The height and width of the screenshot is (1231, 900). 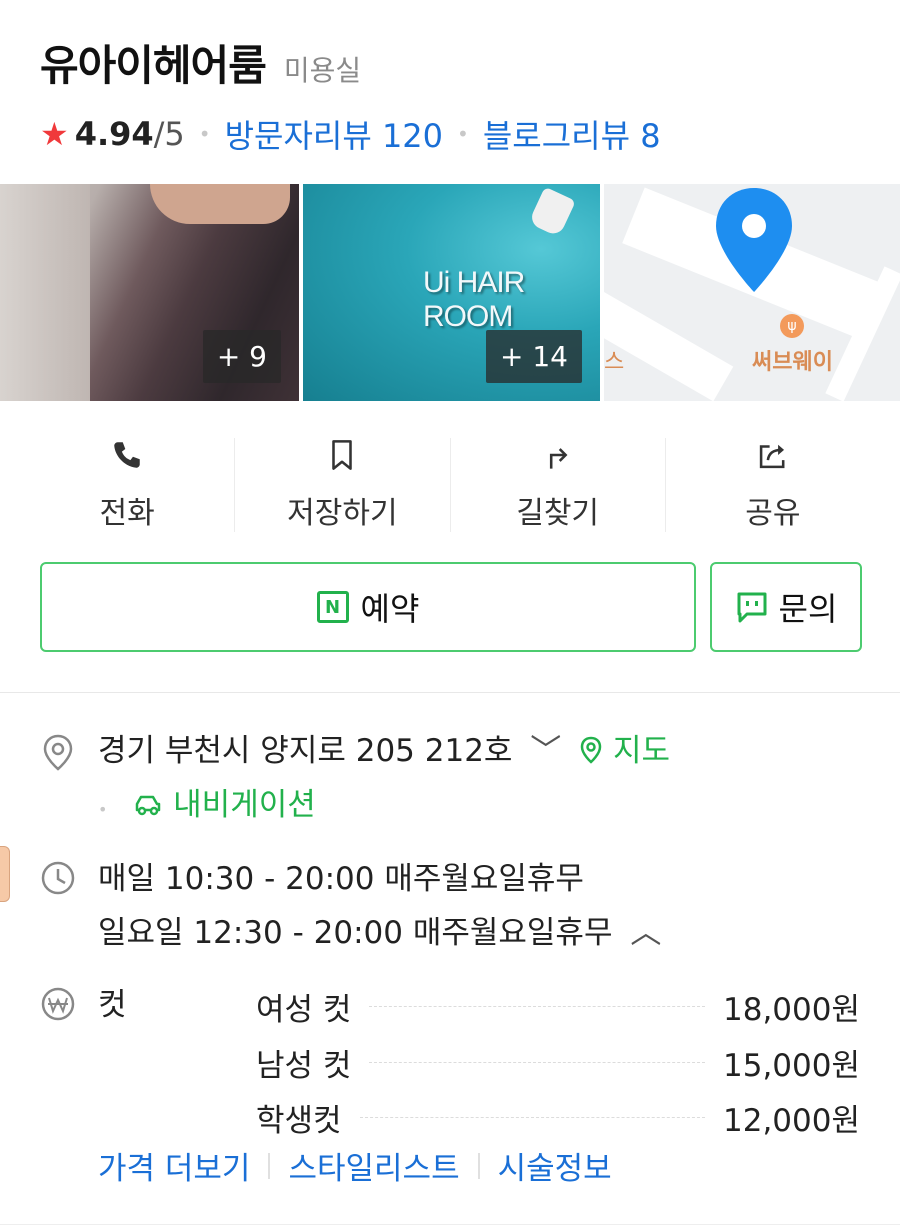 What do you see at coordinates (791, 1120) in the screenshot?
I see `price-item-value: 12,000원` at bounding box center [791, 1120].